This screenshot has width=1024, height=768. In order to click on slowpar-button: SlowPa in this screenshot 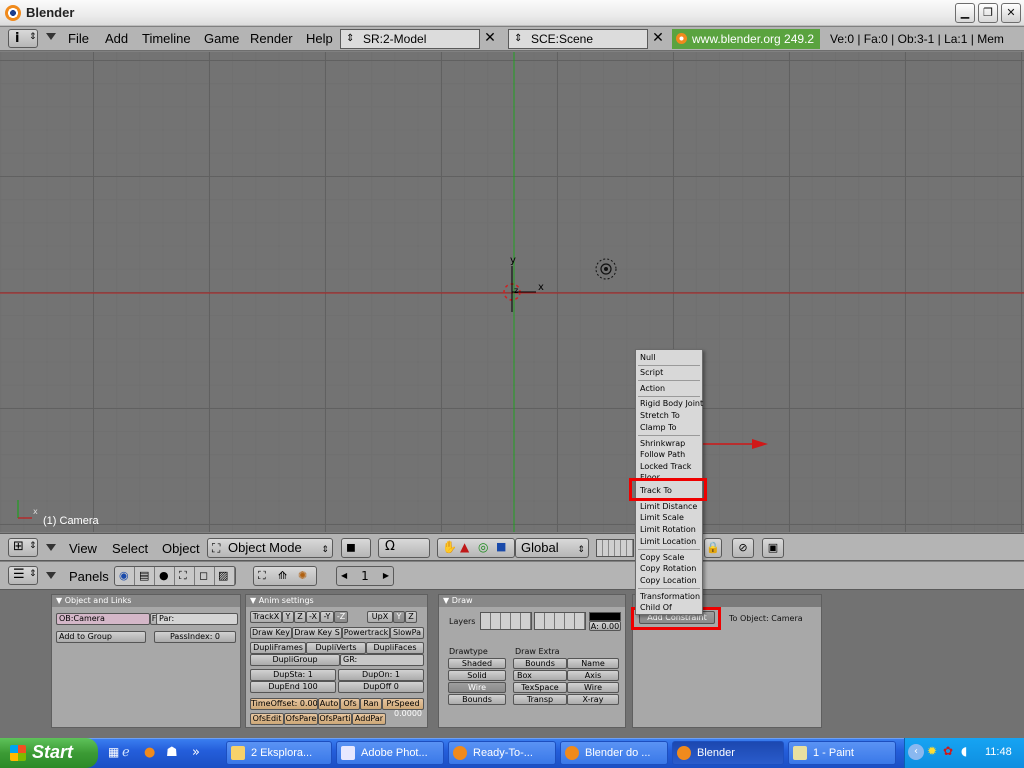, I will do `click(407, 633)`.